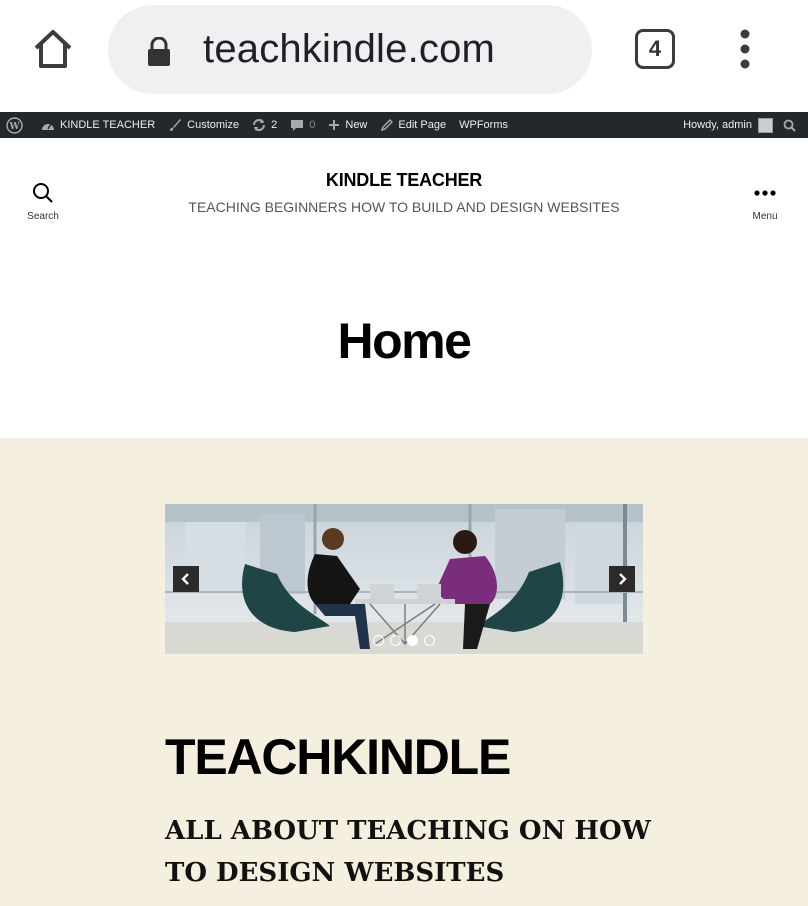 This screenshot has height=906, width=808. Describe the element at coordinates (312, 125) in the screenshot. I see `admin-comments-count: 0` at that location.